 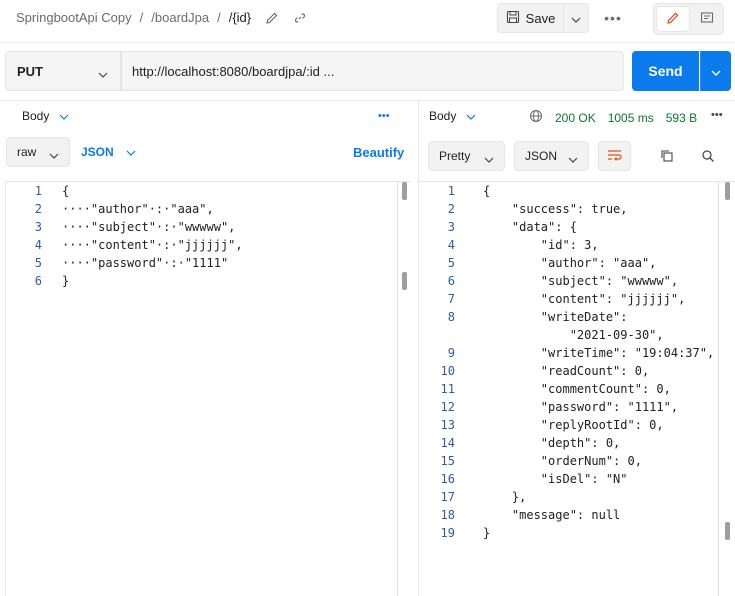 I want to click on code-line: "author": "aaa",, so click(x=570, y=263).